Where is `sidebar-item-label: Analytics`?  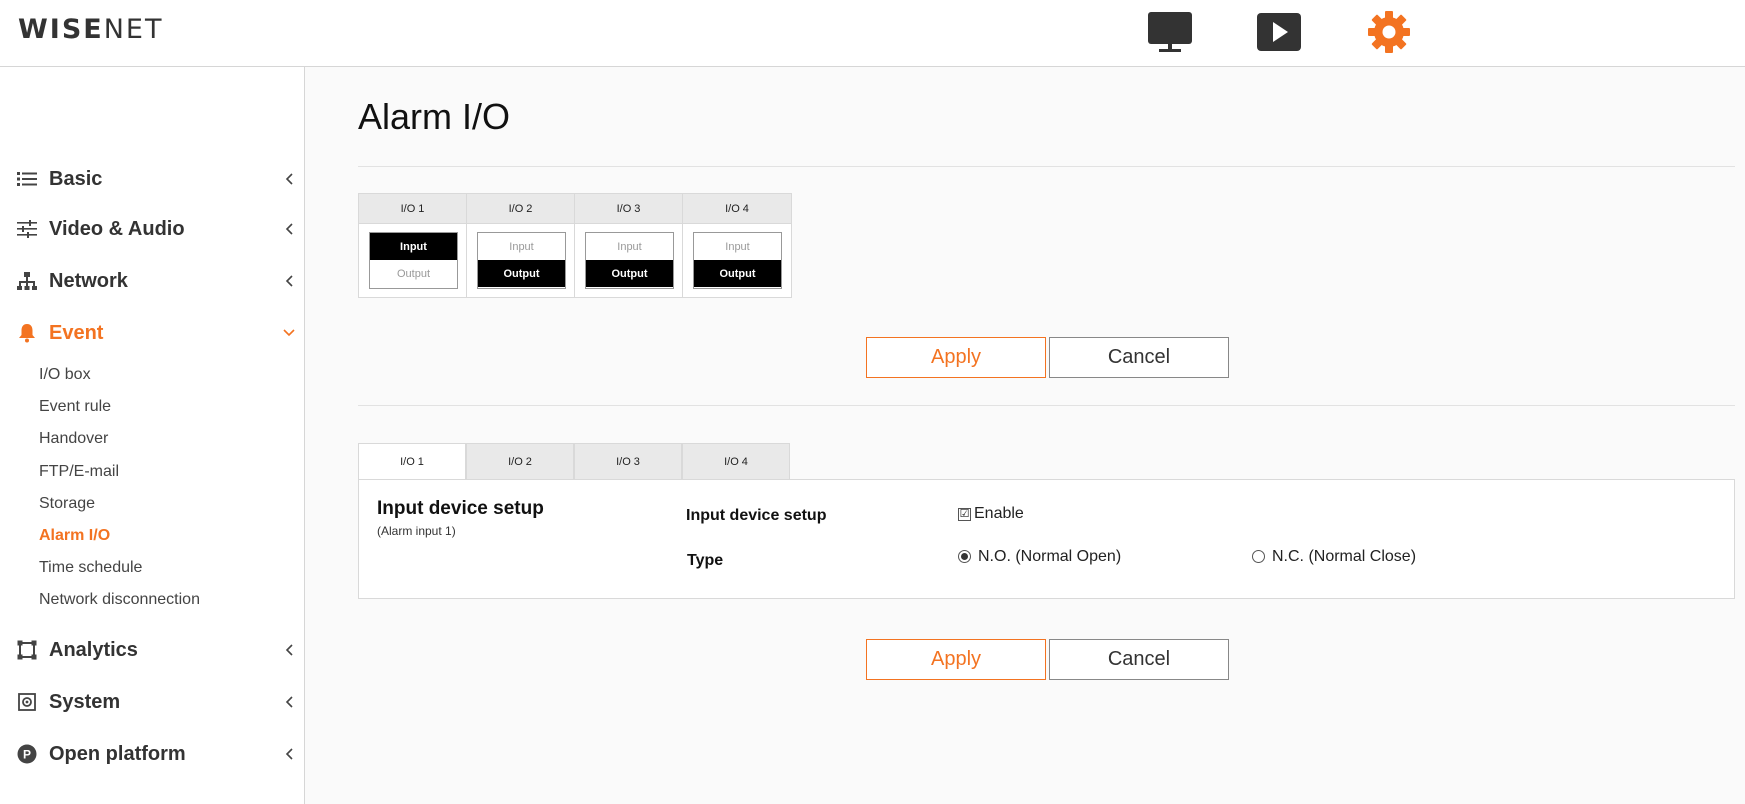
sidebar-item-label: Analytics is located at coordinates (93, 649).